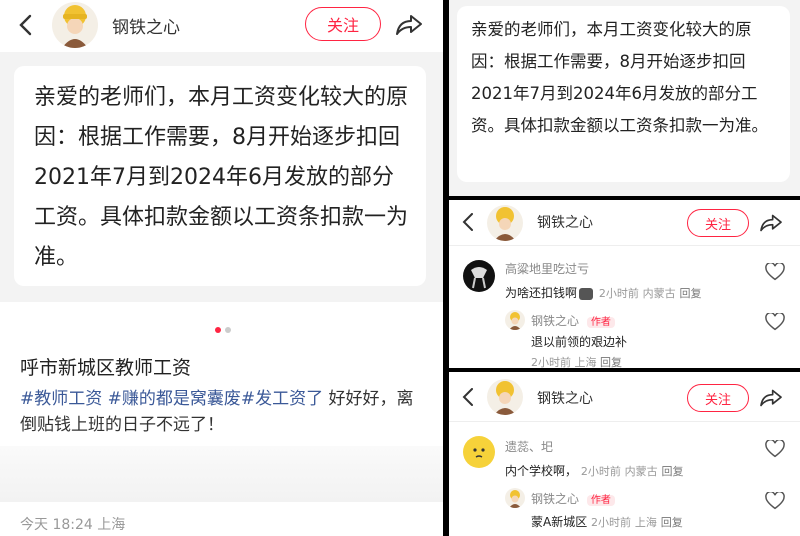 The image size is (800, 536). What do you see at coordinates (541, 471) in the screenshot?
I see `comment-text: 内个学校啊，` at bounding box center [541, 471].